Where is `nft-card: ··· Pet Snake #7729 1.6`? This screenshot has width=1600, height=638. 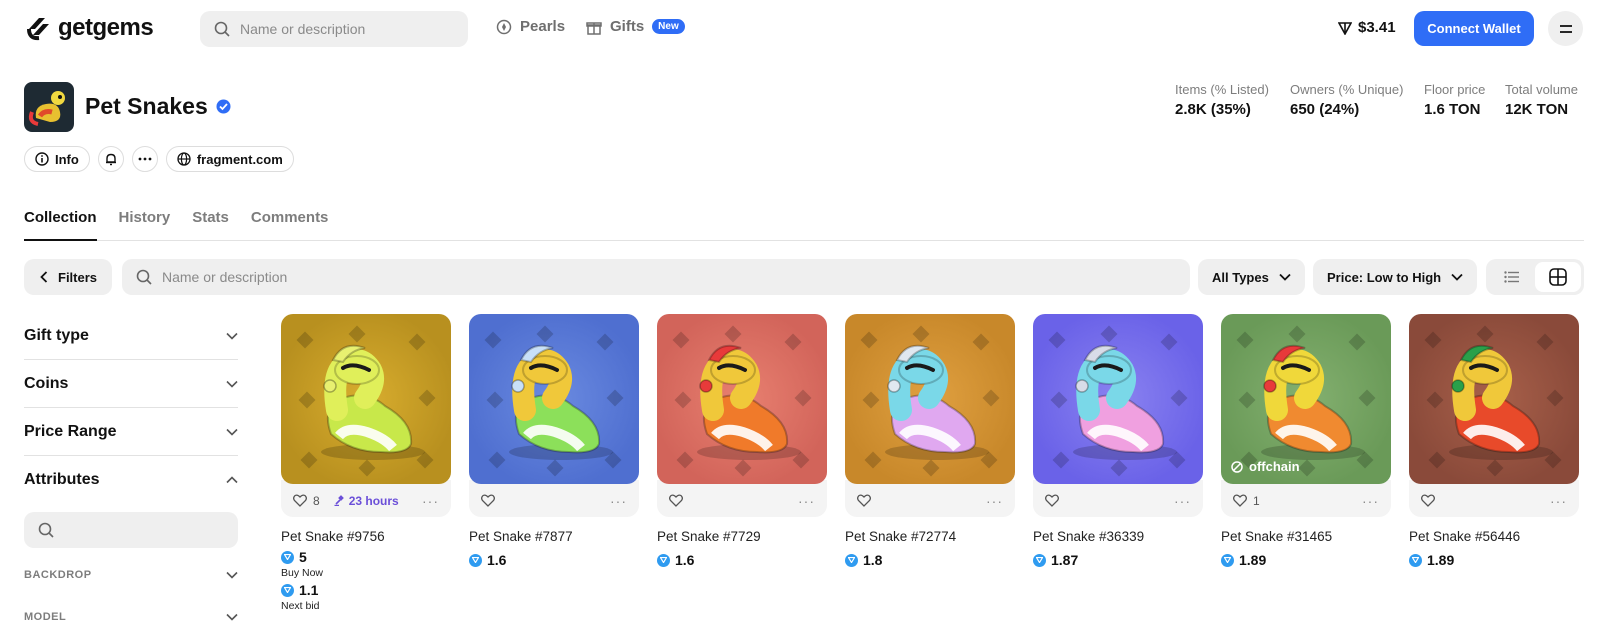 nft-card: ··· Pet Snake #7729 1.6 is located at coordinates (742, 441).